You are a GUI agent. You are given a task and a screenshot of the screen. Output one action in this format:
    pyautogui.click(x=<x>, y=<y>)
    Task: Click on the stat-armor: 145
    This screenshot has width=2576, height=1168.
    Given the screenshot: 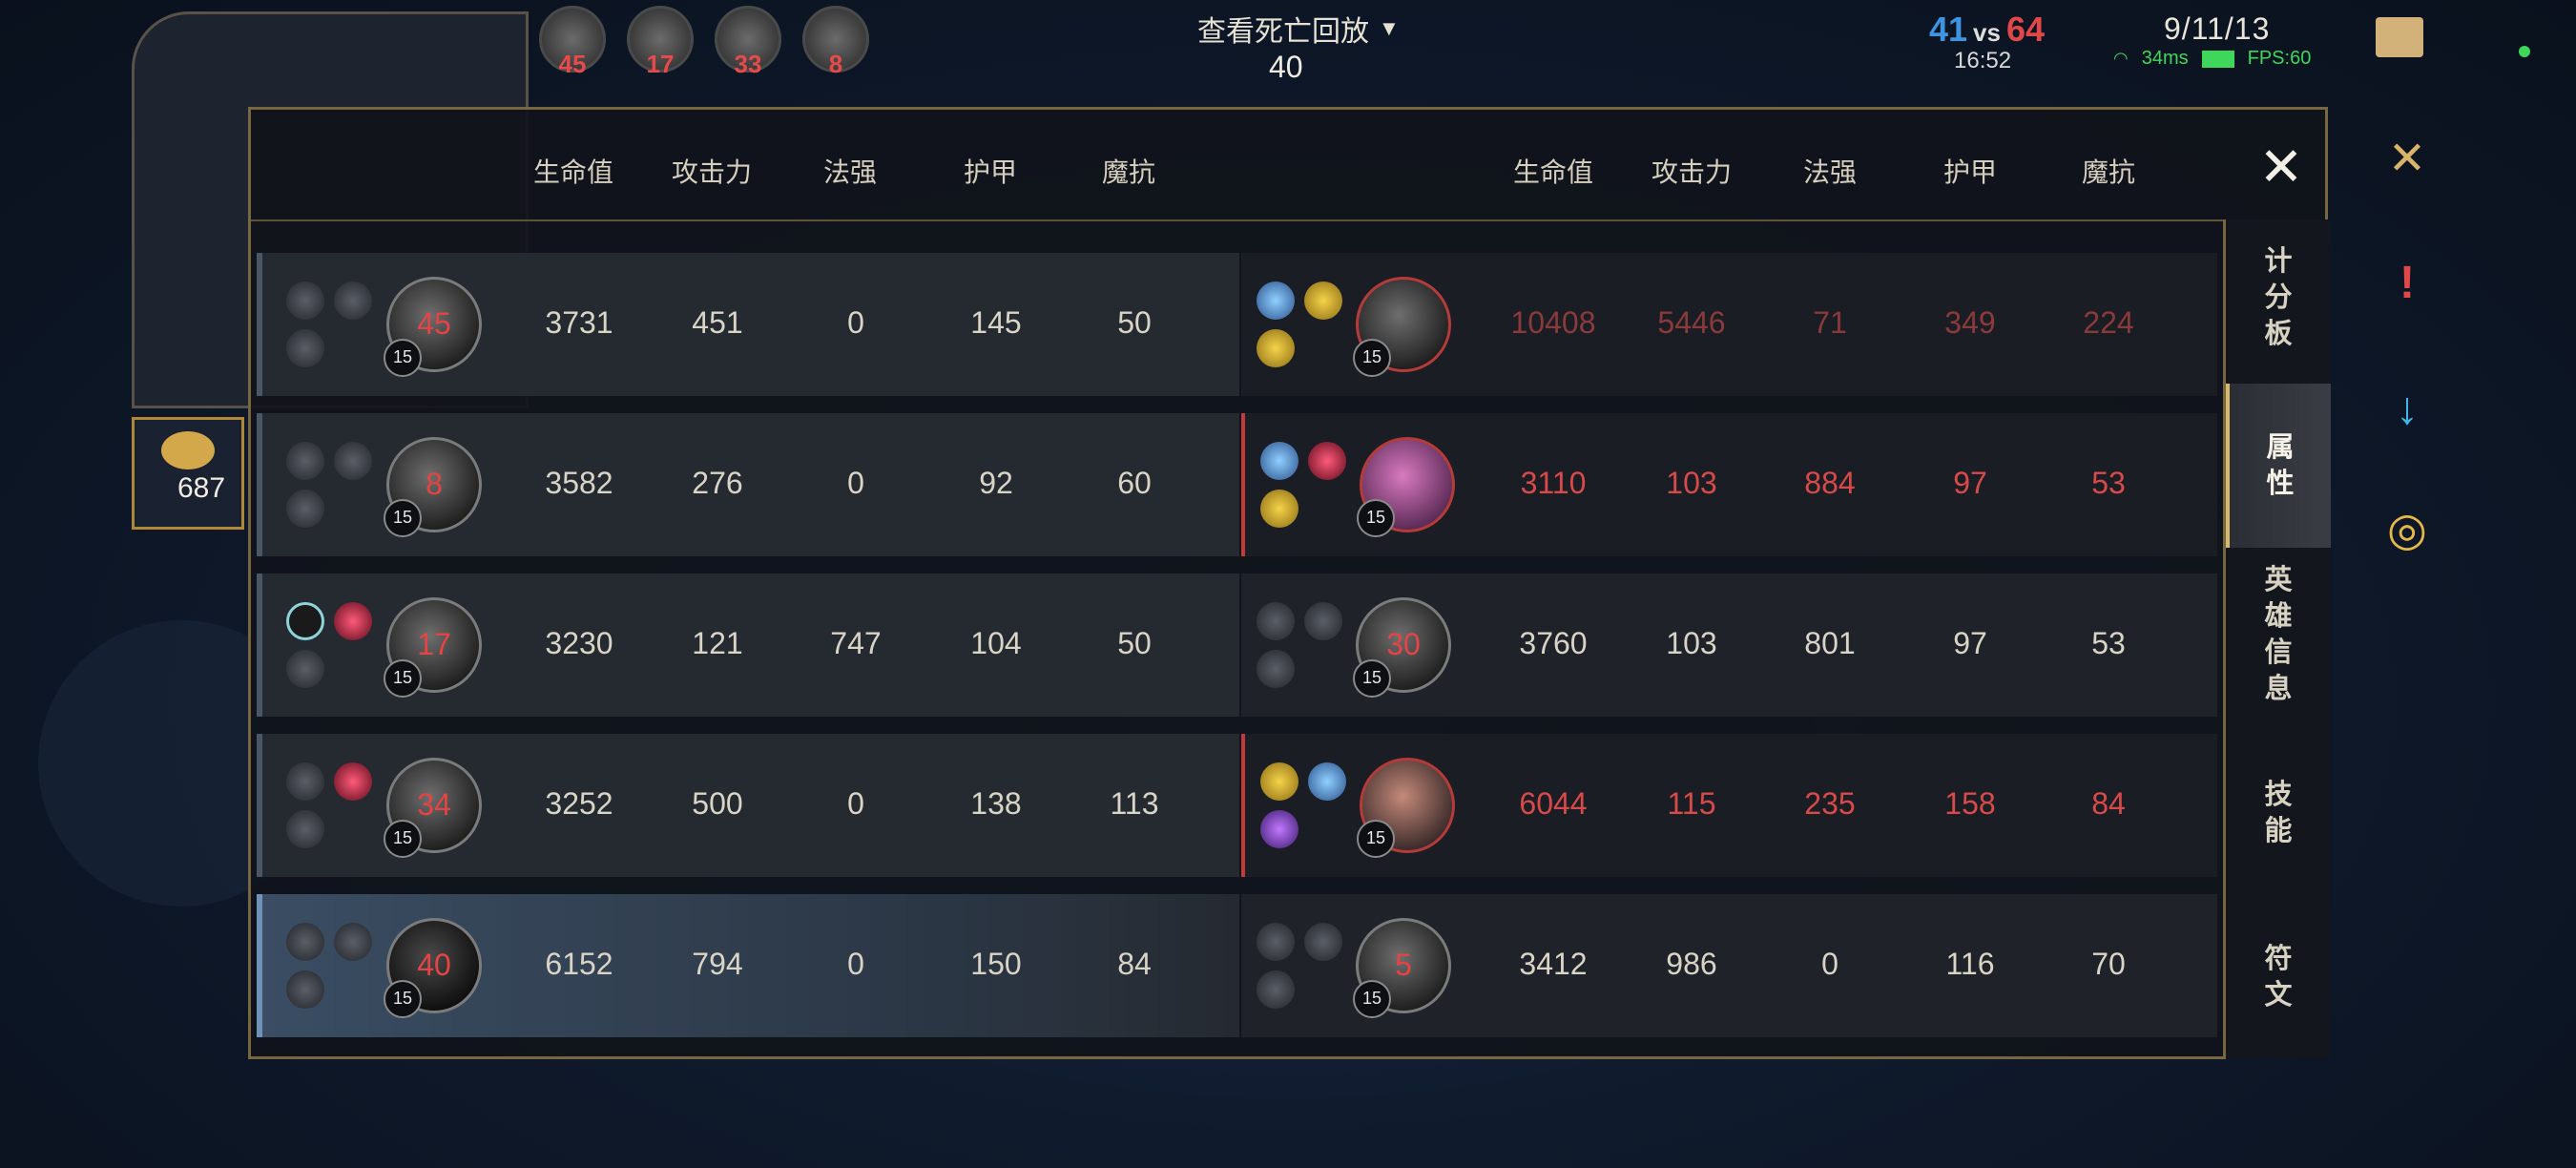 What is the action you would take?
    pyautogui.click(x=996, y=322)
    